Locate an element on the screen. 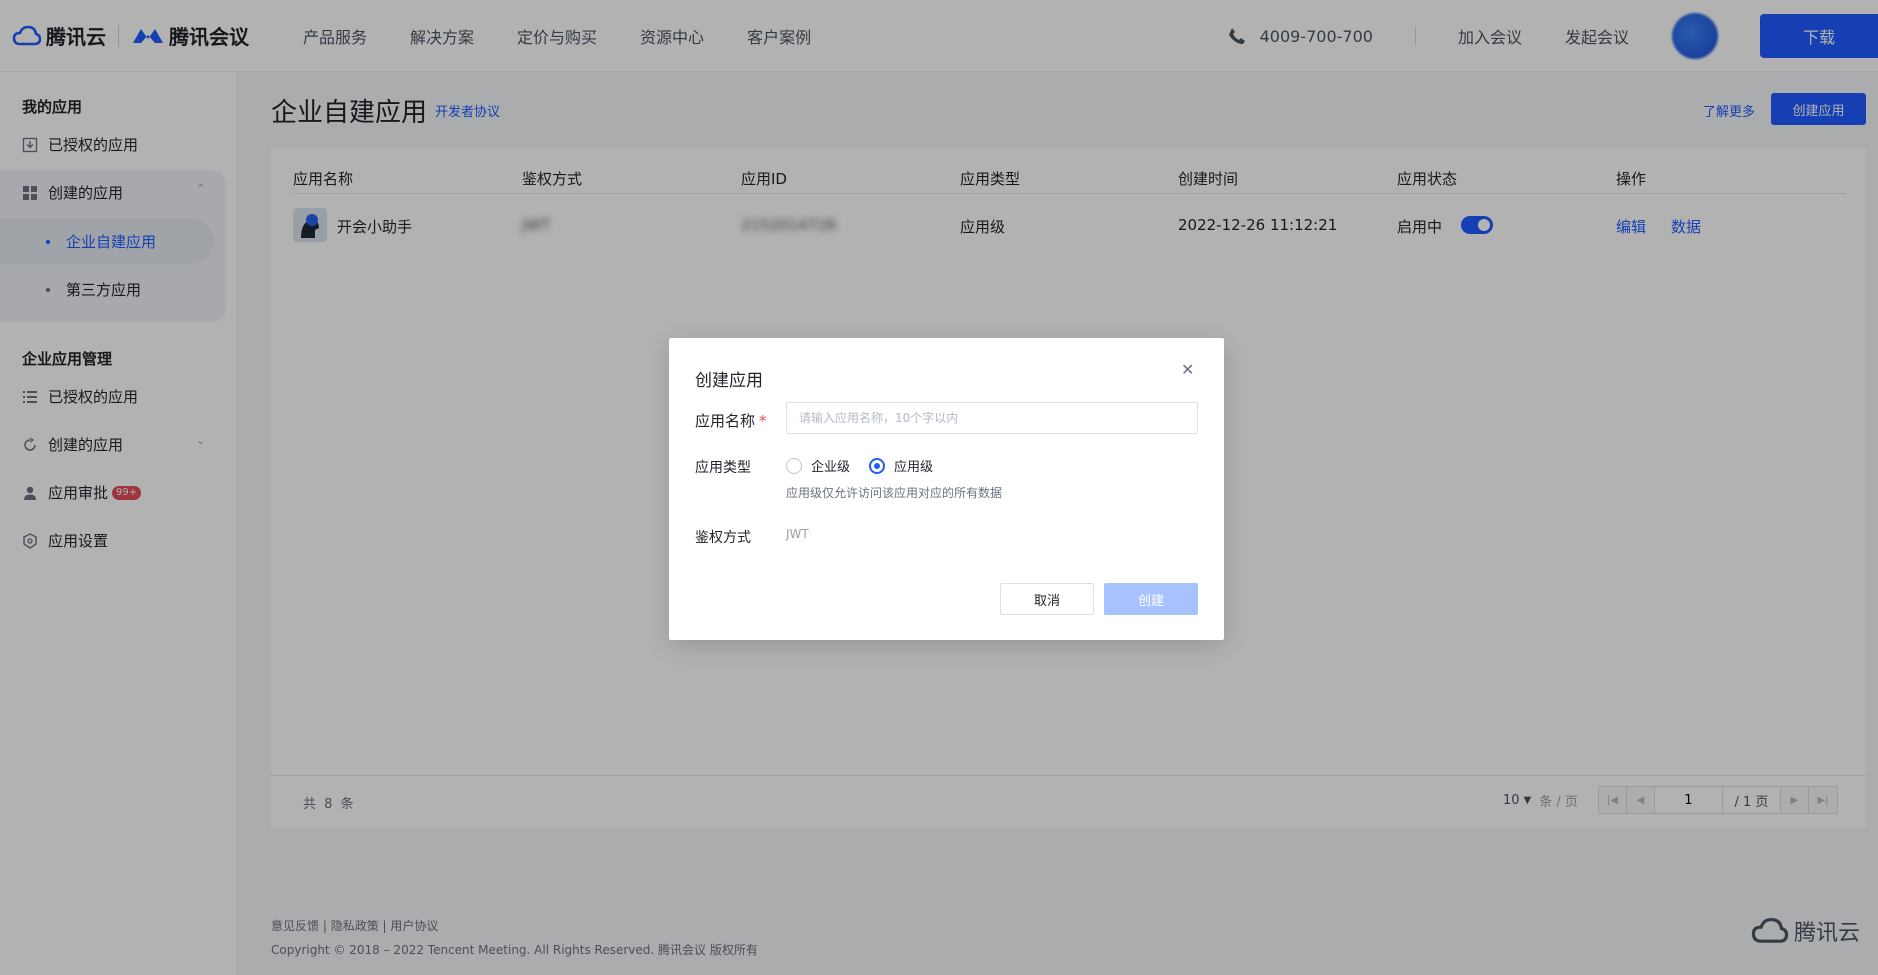 The image size is (1878, 975). required-asterisk-icon: * is located at coordinates (763, 421).